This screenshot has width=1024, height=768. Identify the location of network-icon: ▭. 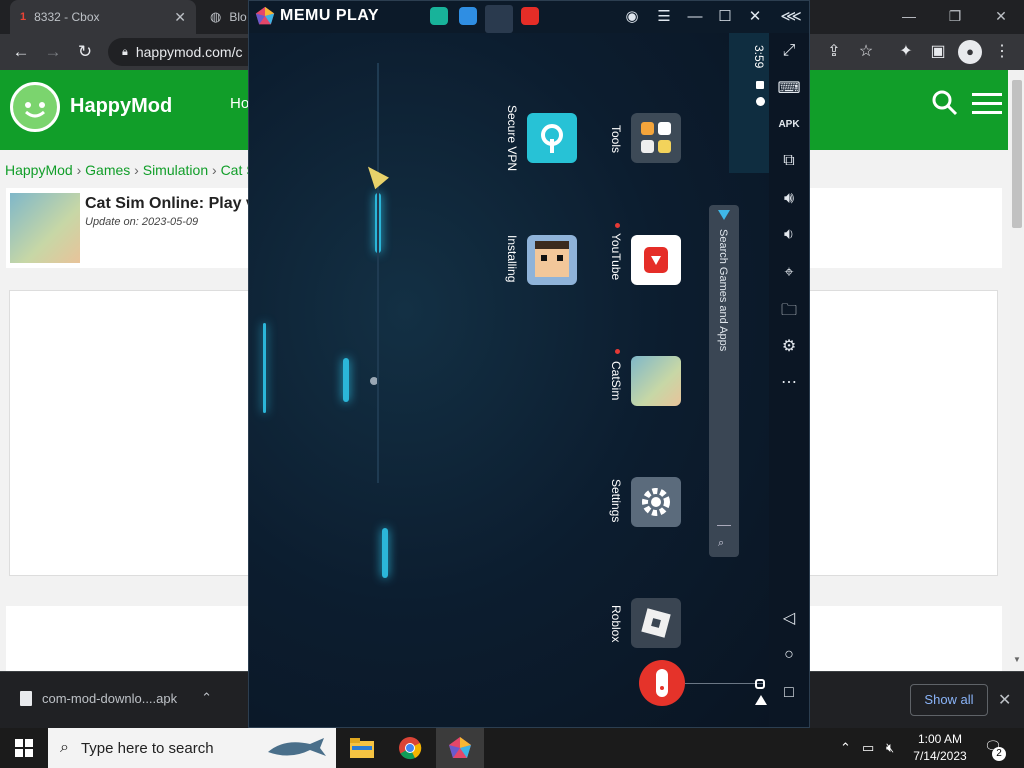
(868, 748).